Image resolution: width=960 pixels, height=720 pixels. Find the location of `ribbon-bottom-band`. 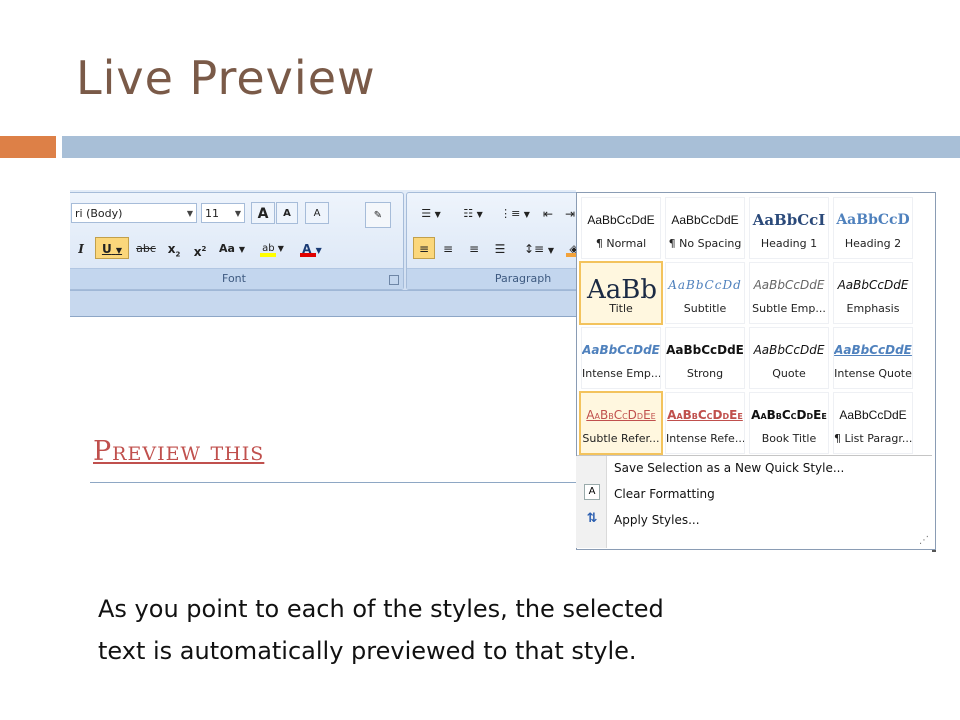

ribbon-bottom-band is located at coordinates (323, 303).